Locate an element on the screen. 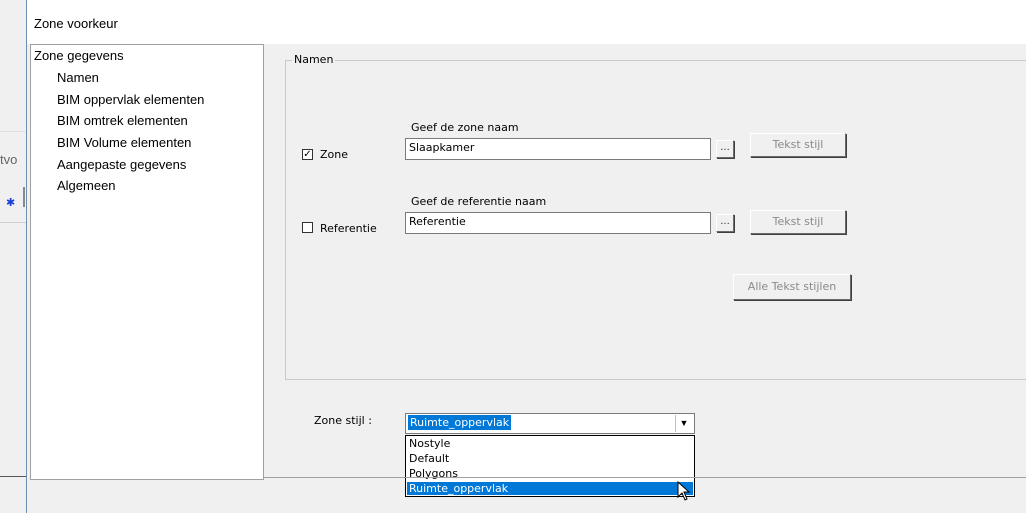 The height and width of the screenshot is (513, 1026). tree-item-bim-omtrek: BIM omtrek elementen is located at coordinates (122, 120).